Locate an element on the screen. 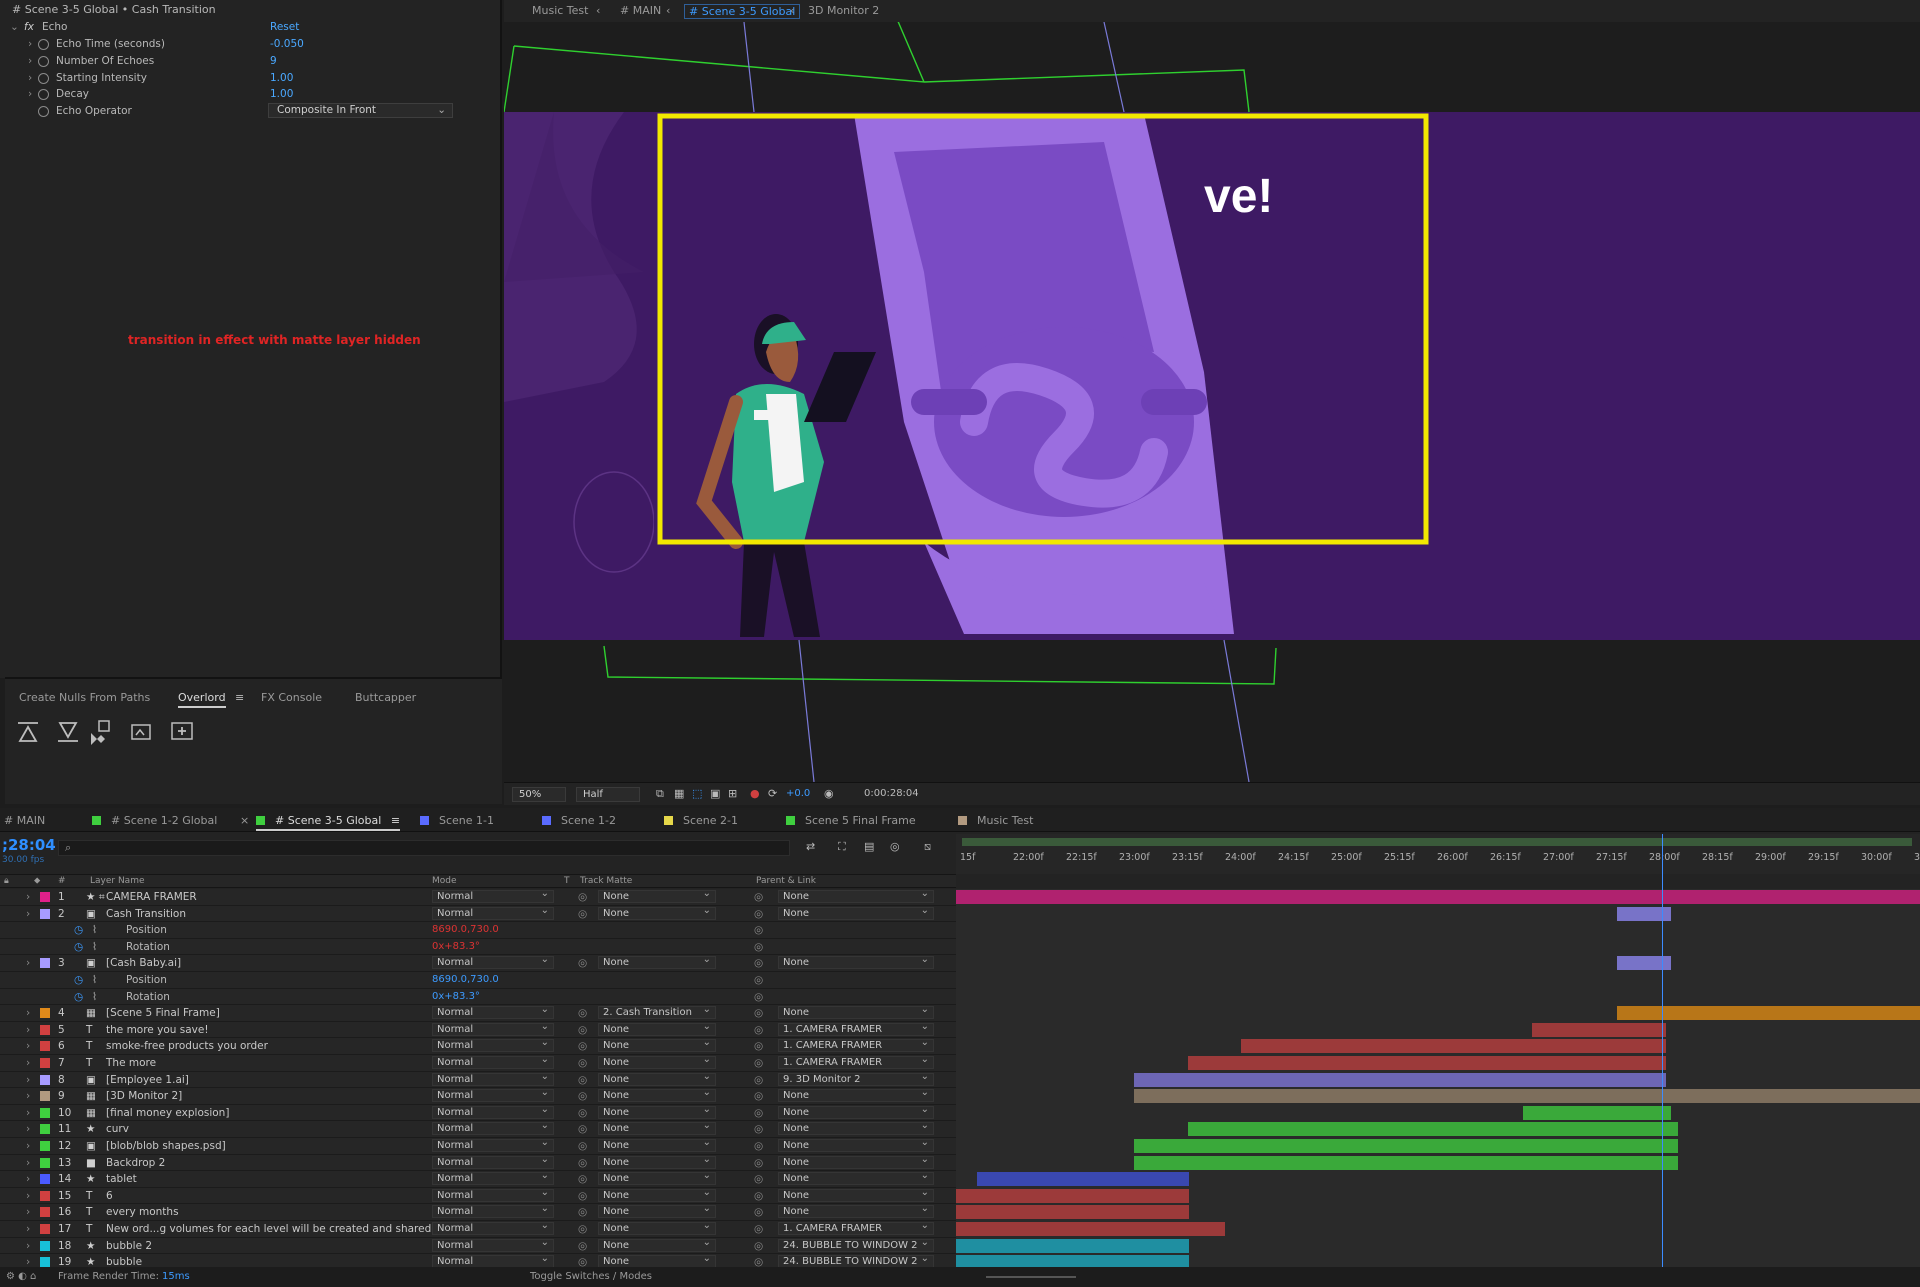  channel-icon: ⊞ is located at coordinates (732, 793).